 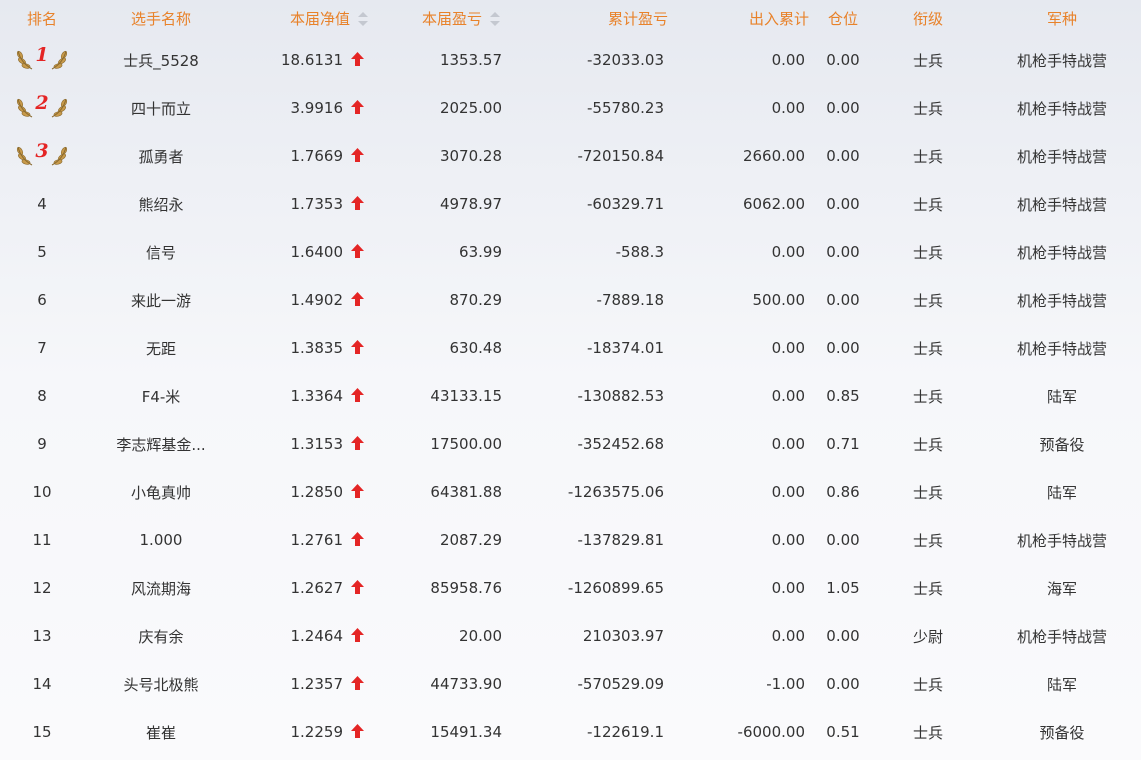 What do you see at coordinates (41, 107) in the screenshot?
I see `laurel-medal-icon: 2` at bounding box center [41, 107].